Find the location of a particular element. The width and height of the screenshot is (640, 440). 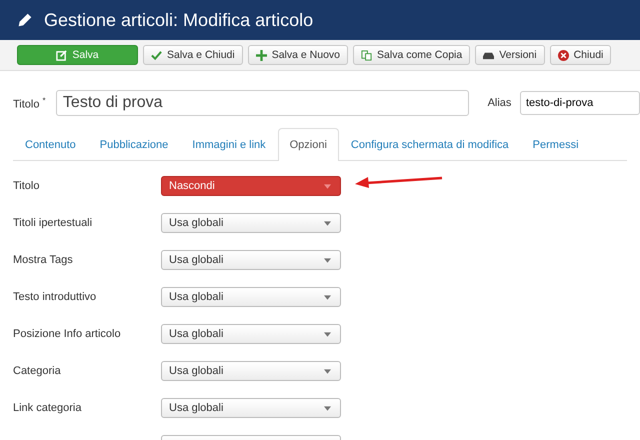

option-label: Testo introduttivo is located at coordinates (55, 297).